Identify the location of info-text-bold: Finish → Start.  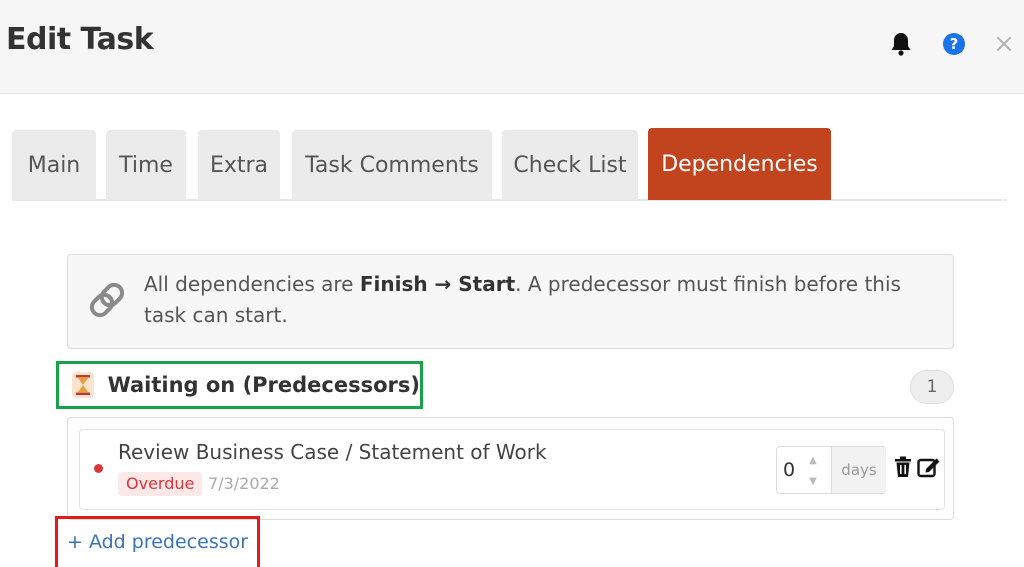
(437, 284).